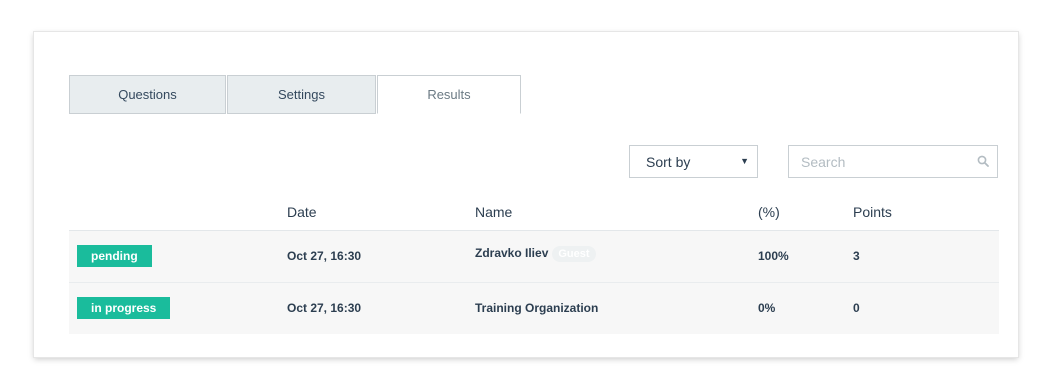 The width and height of the screenshot is (1052, 389). What do you see at coordinates (856, 256) in the screenshot?
I see `row-points: 3` at bounding box center [856, 256].